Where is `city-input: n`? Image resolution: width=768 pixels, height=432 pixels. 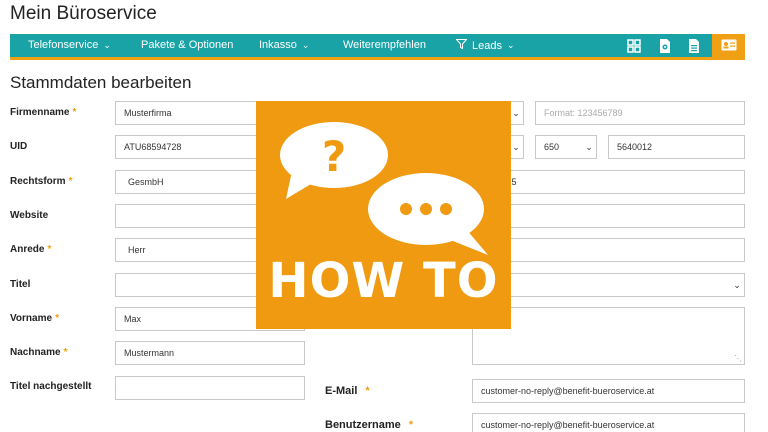 city-input: n is located at coordinates (608, 250).